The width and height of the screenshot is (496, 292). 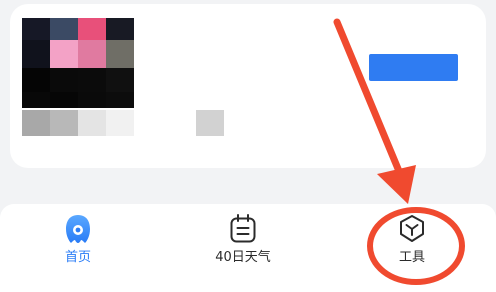 I want to click on tab-tools-label: 工具, so click(x=411, y=257).